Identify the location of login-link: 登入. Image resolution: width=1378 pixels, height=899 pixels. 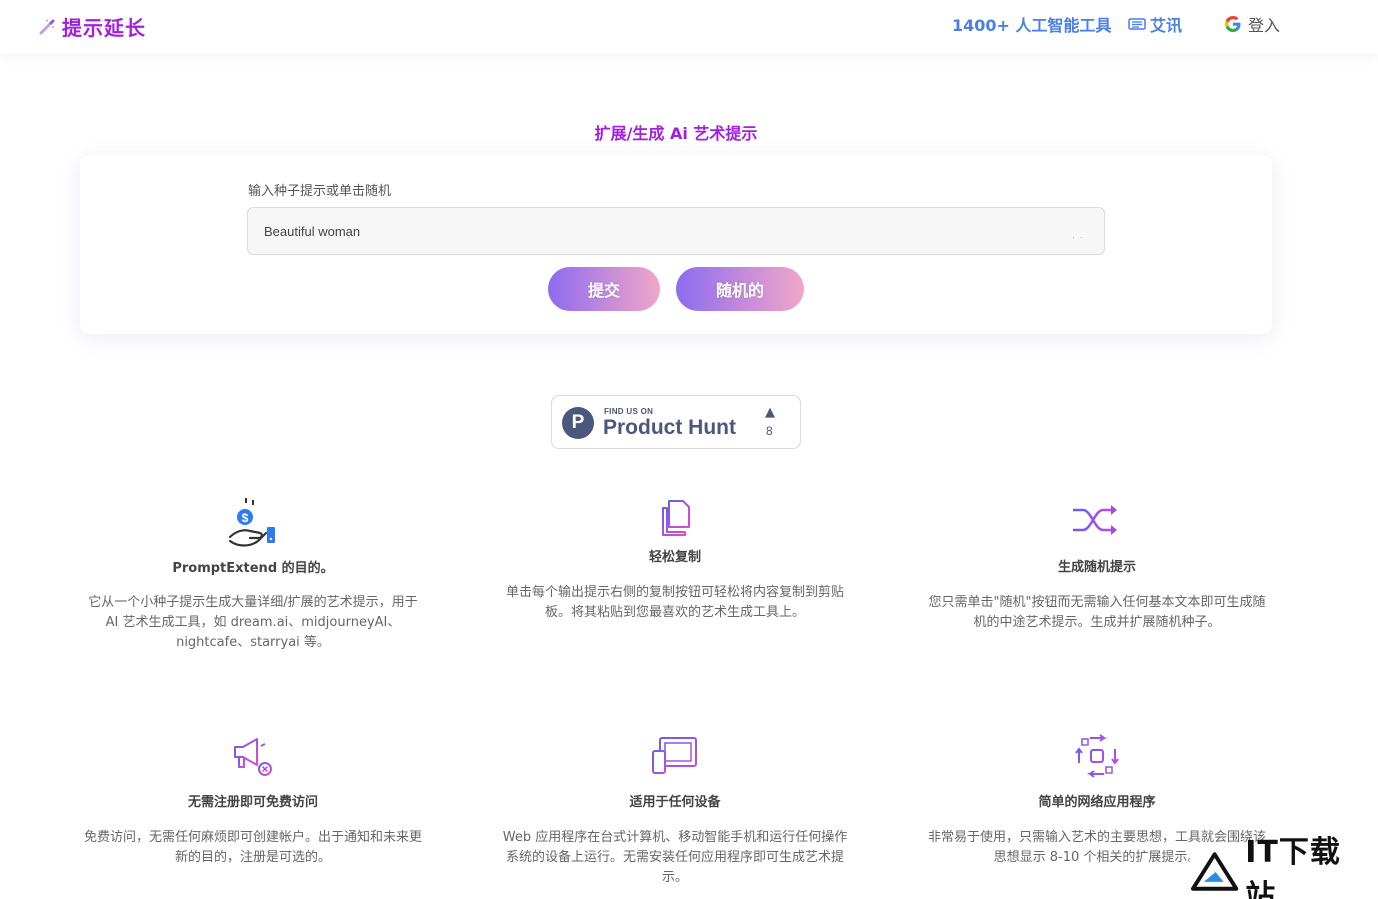
(1252, 24).